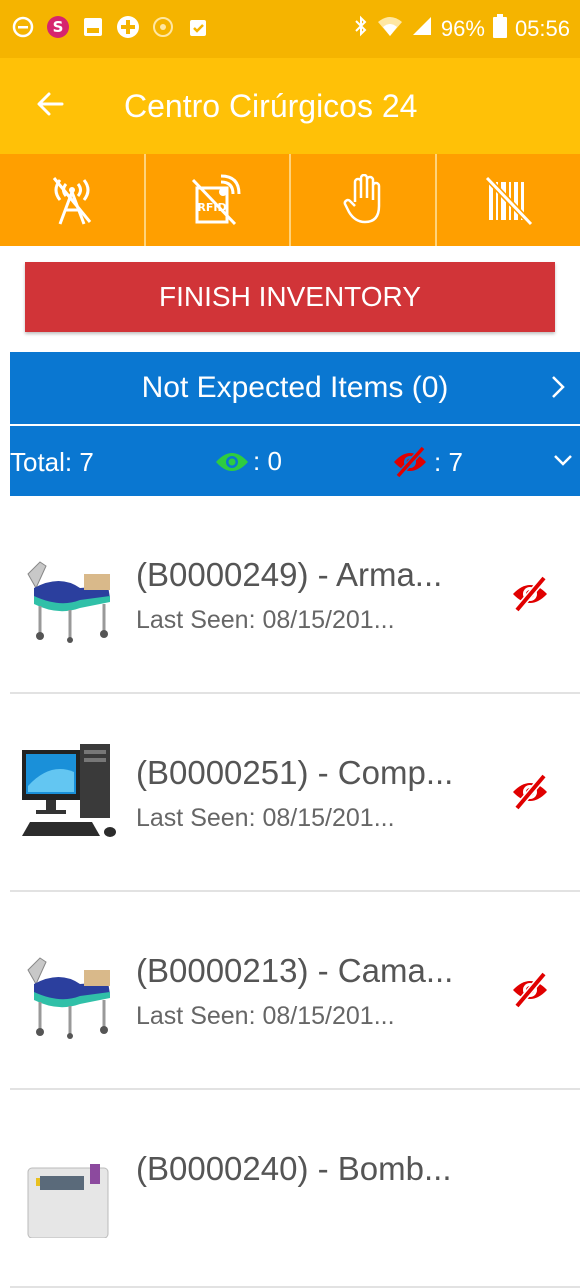  I want to click on app-bar: Centro Cirúrgicos 24, so click(290, 106).